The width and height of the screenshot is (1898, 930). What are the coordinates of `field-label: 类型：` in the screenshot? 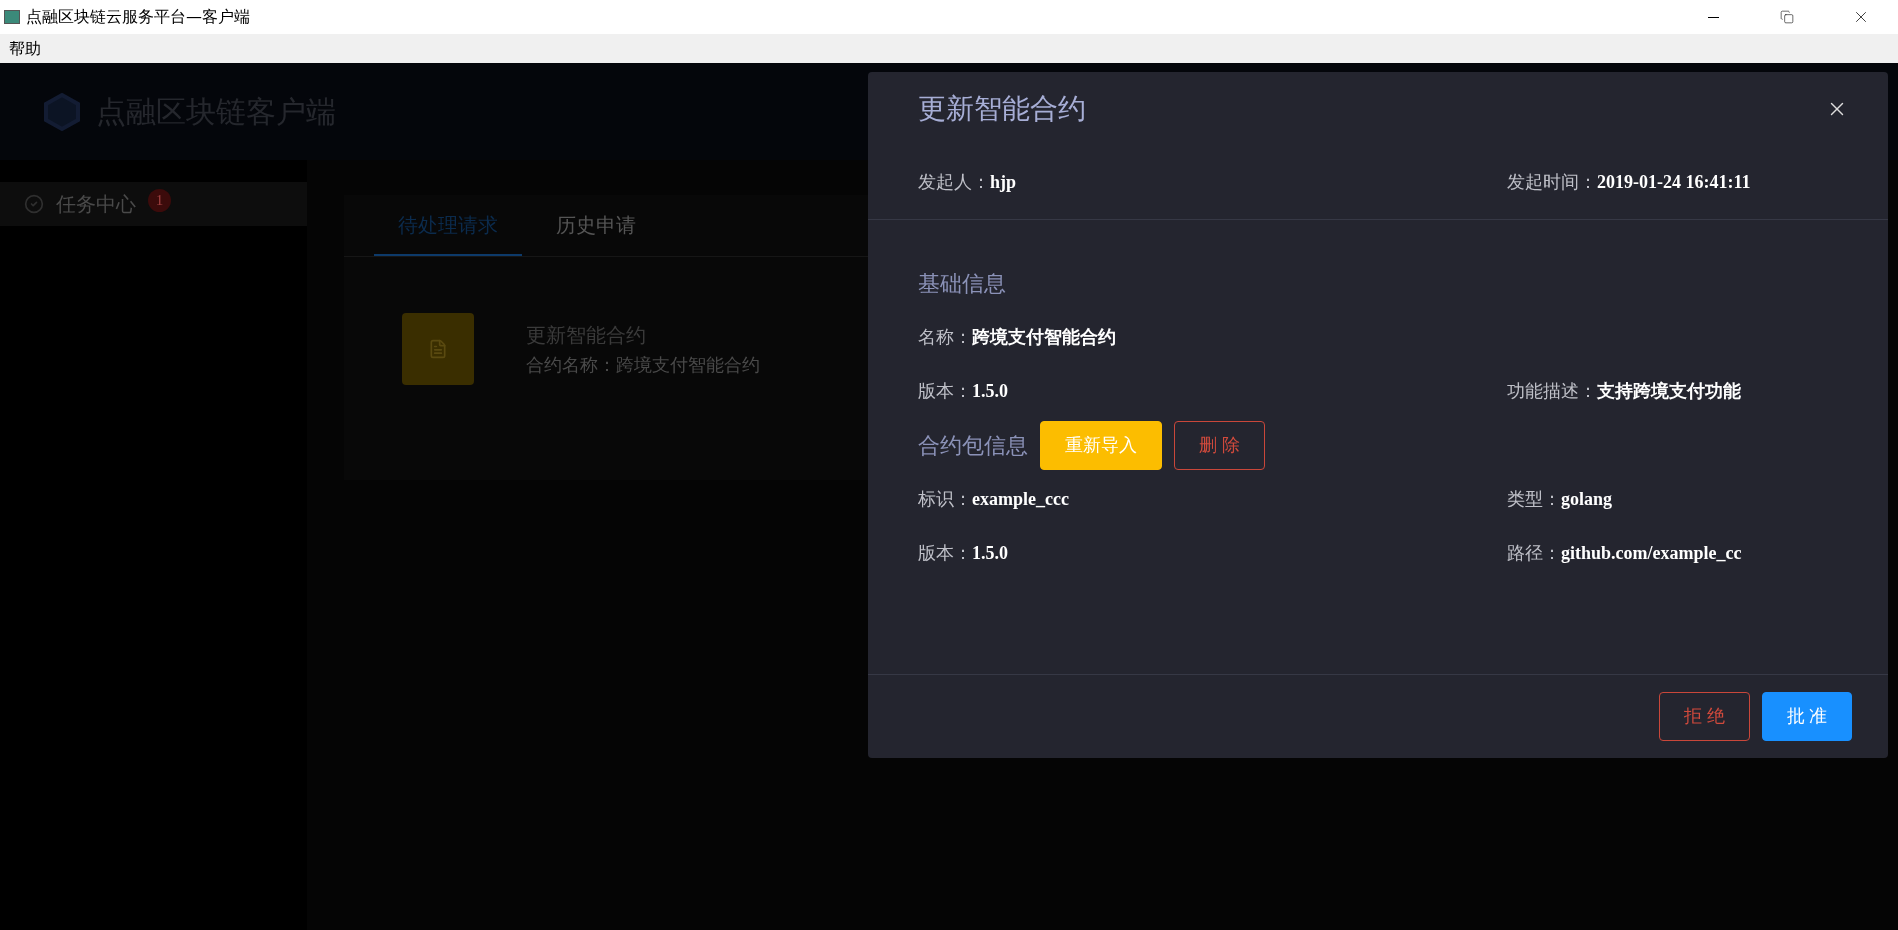 It's located at (1534, 499).